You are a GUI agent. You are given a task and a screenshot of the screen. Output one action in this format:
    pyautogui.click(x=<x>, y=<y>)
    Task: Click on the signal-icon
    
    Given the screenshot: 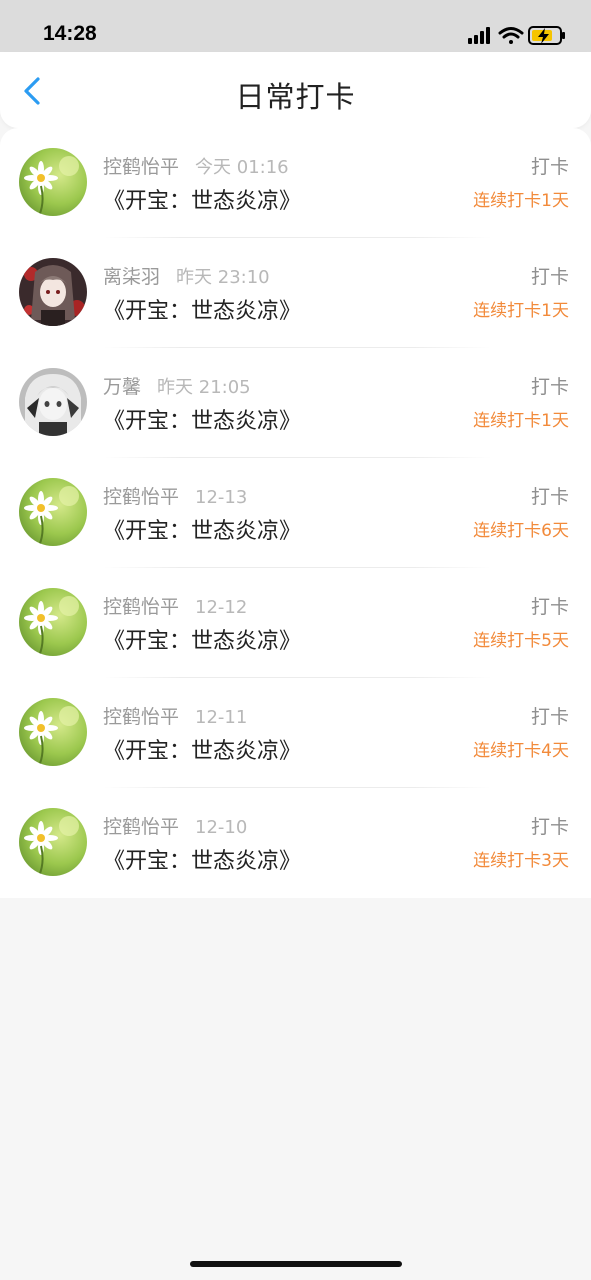 What is the action you would take?
    pyautogui.click(x=479, y=35)
    